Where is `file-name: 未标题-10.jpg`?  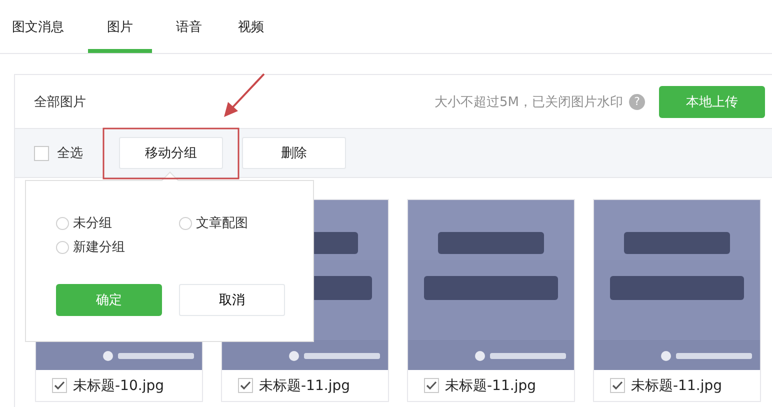
file-name: 未标题-10.jpg is located at coordinates (118, 385).